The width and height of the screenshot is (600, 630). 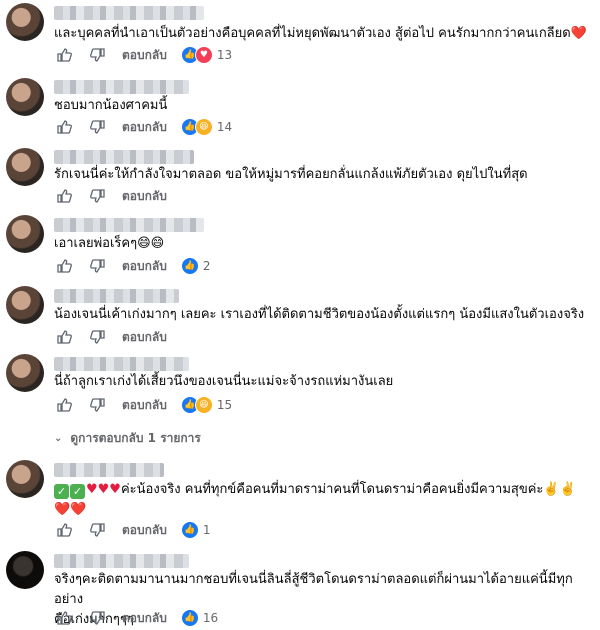 What do you see at coordinates (111, 105) in the screenshot?
I see `comment-text: ชอบมากน้องศาคมนี้` at bounding box center [111, 105].